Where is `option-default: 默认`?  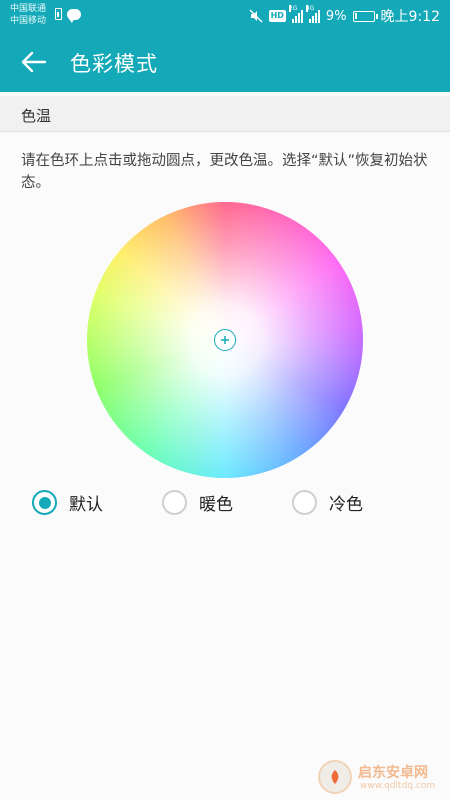 option-default: 默认 is located at coordinates (67, 502).